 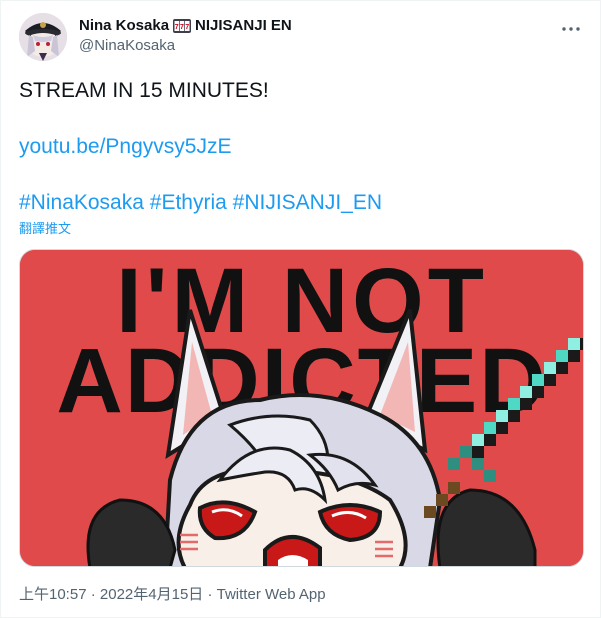 I want to click on avatar, so click(x=43, y=37).